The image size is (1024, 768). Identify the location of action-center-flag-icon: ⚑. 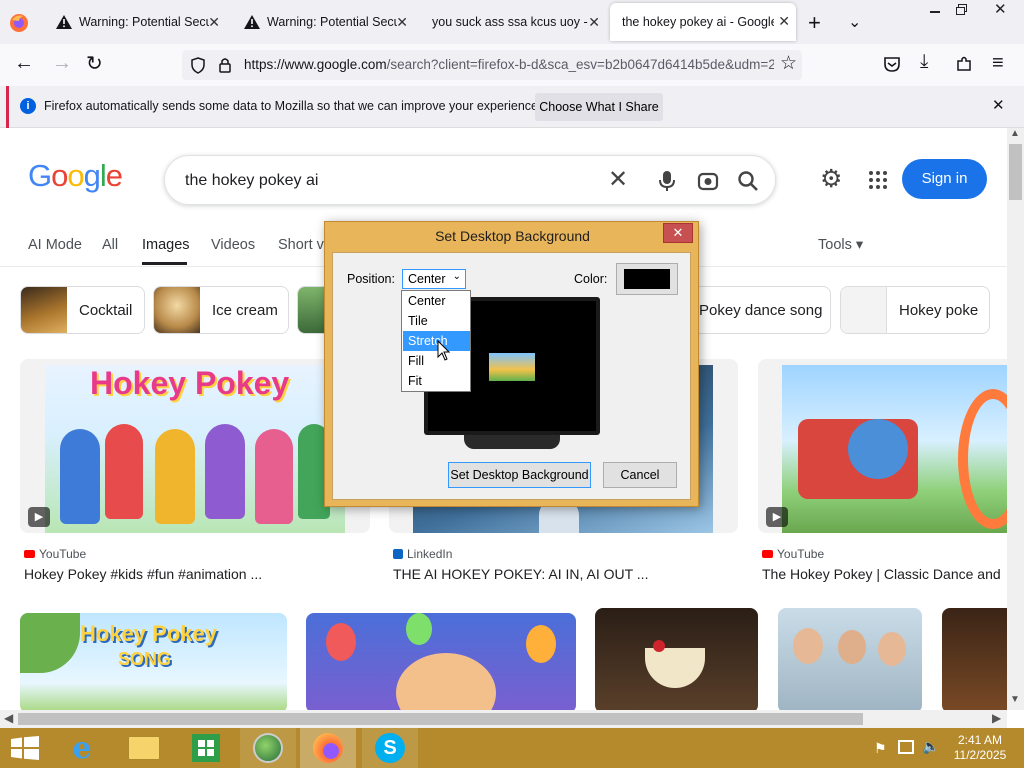
(880, 748).